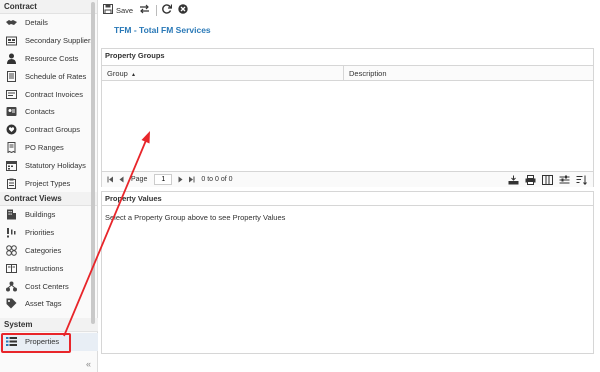 The height and width of the screenshot is (372, 600). What do you see at coordinates (43, 250) in the screenshot?
I see `sidebar-item-label: Categories` at bounding box center [43, 250].